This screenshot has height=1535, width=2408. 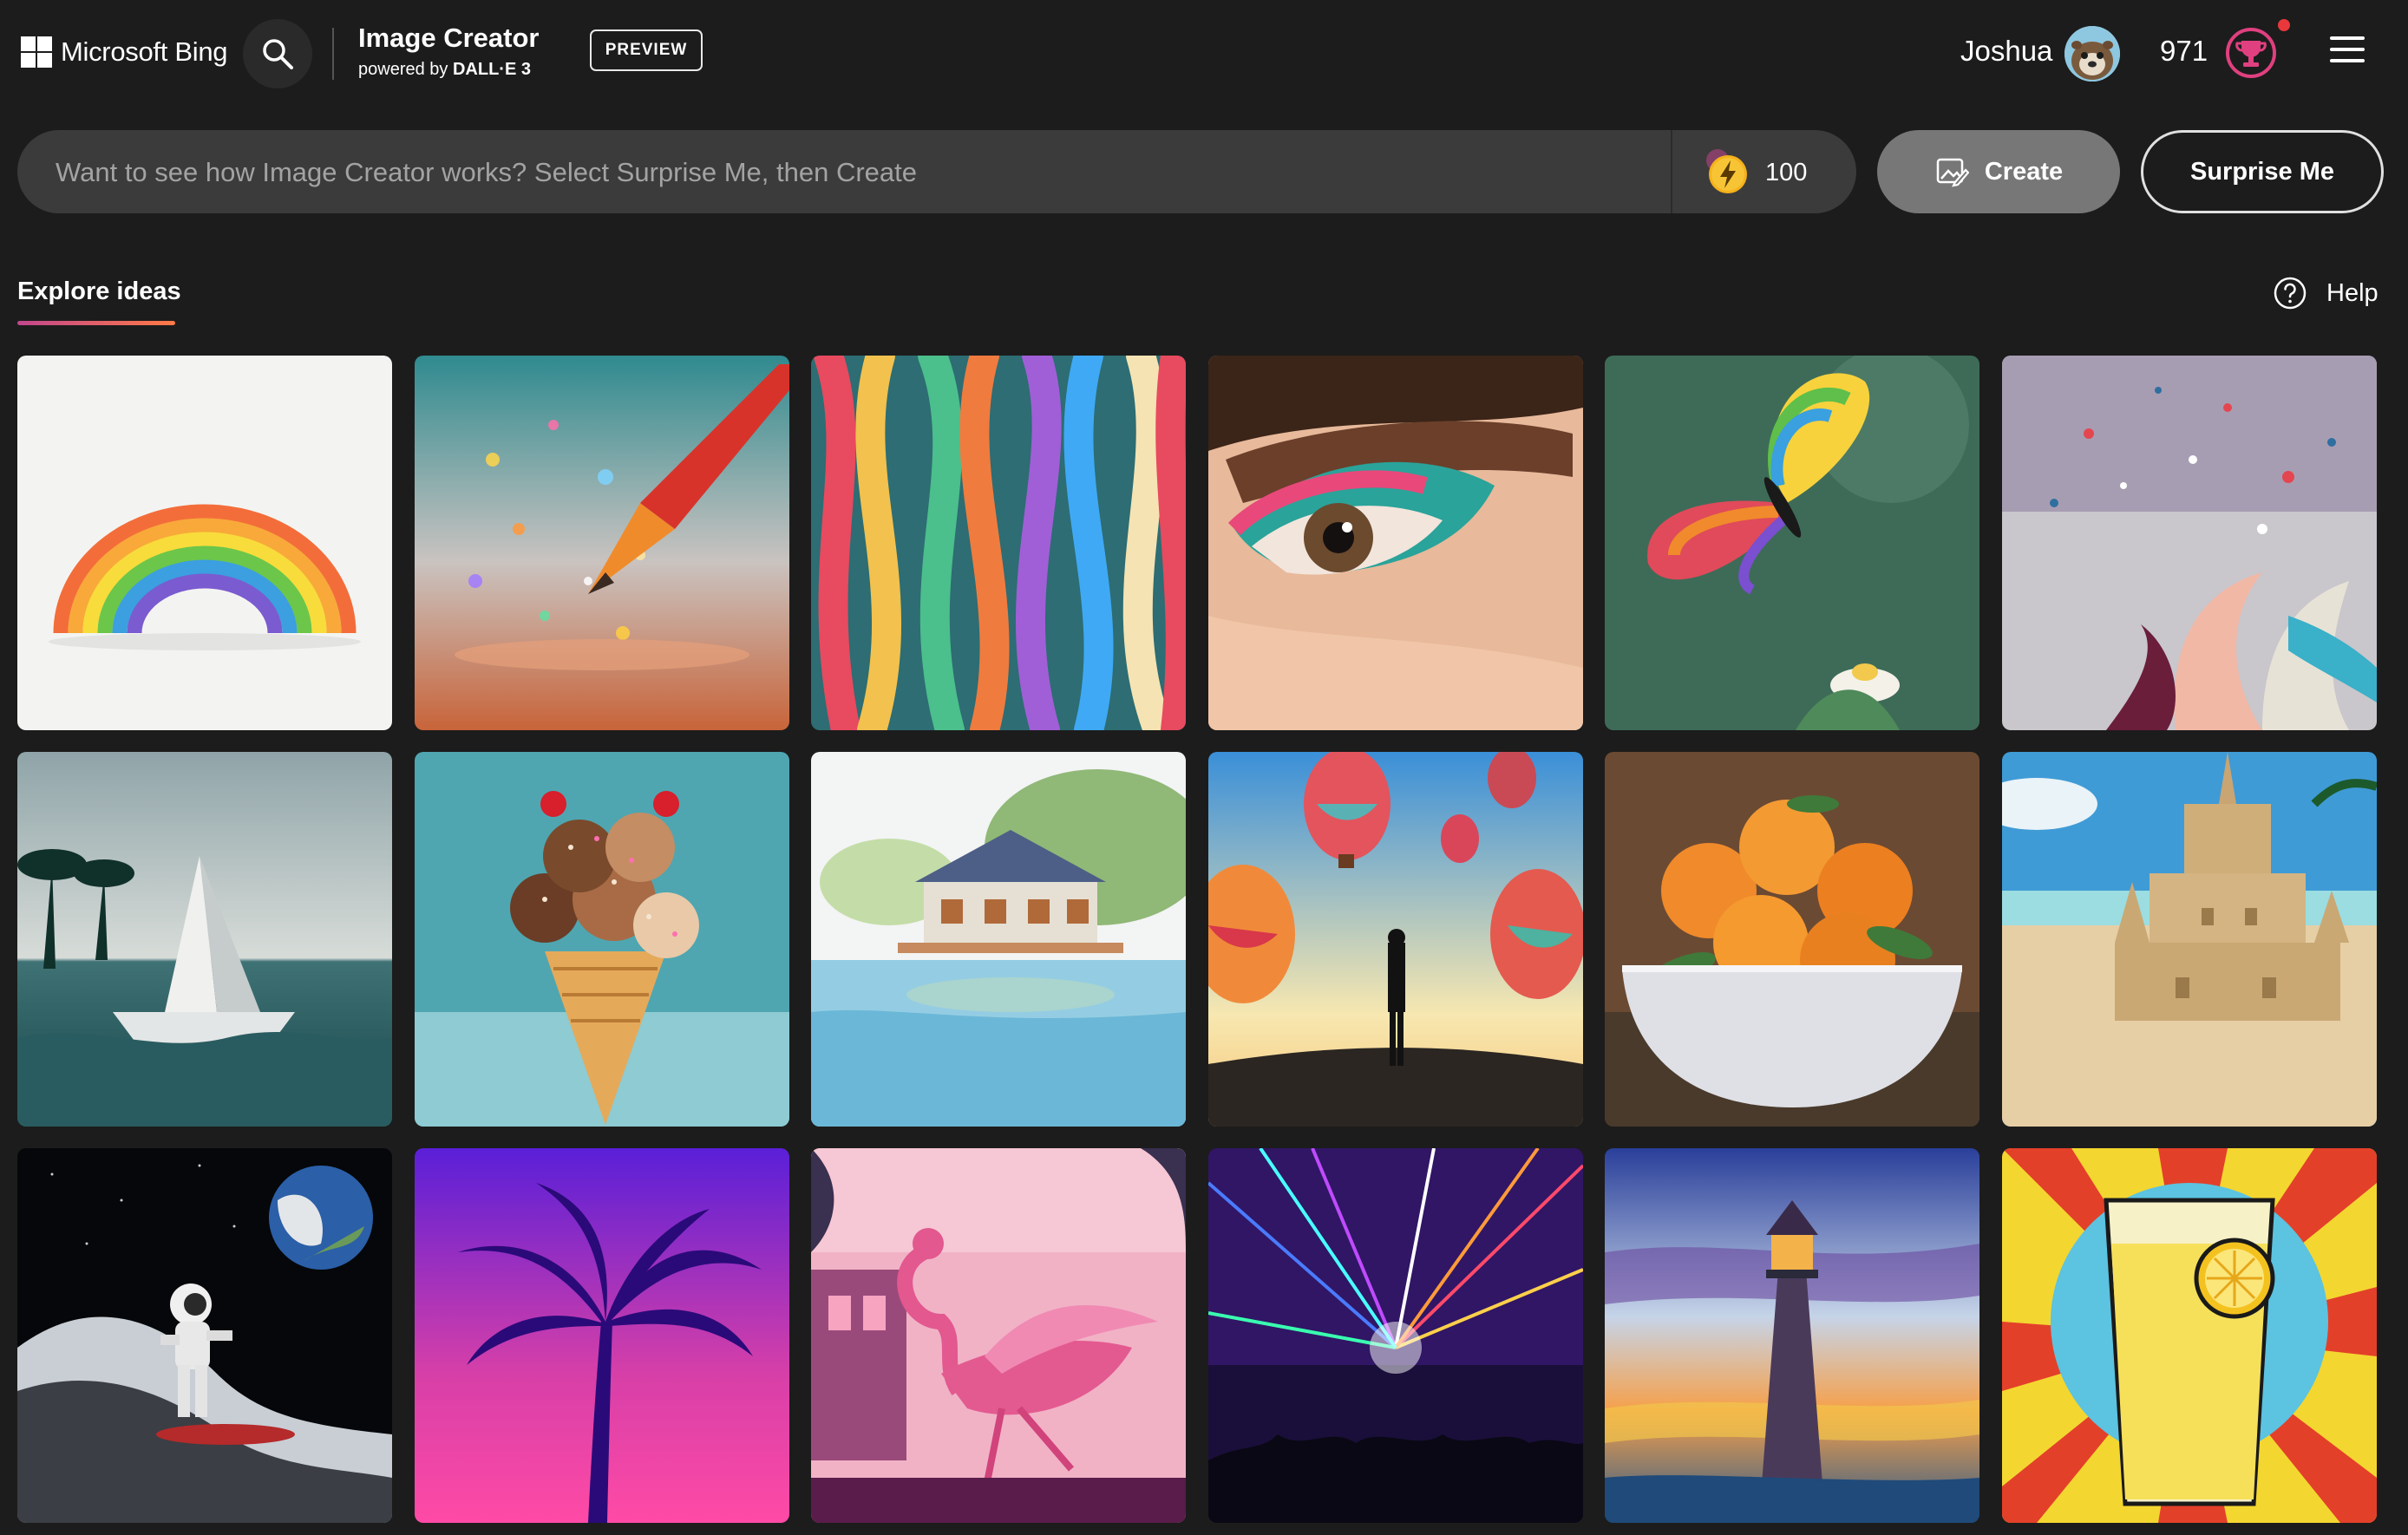 I want to click on idea-tile-pointillist-lighthouse, so click(x=1792, y=1335).